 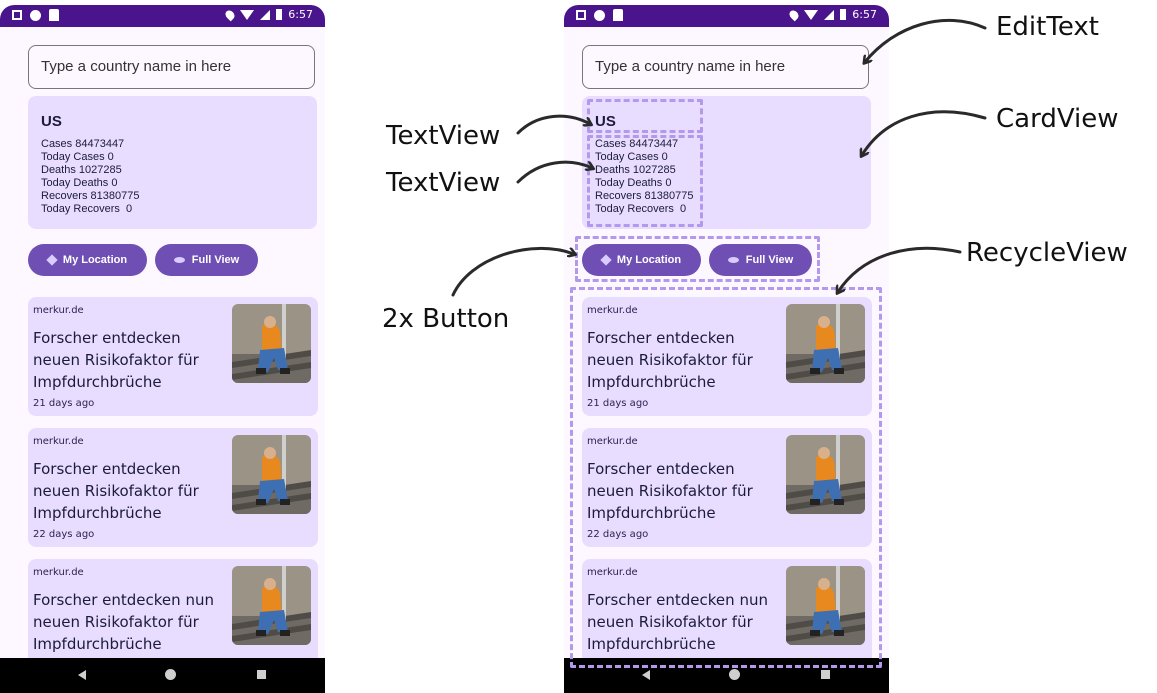 What do you see at coordinates (926, 40) in the screenshot?
I see `arrow-edittext` at bounding box center [926, 40].